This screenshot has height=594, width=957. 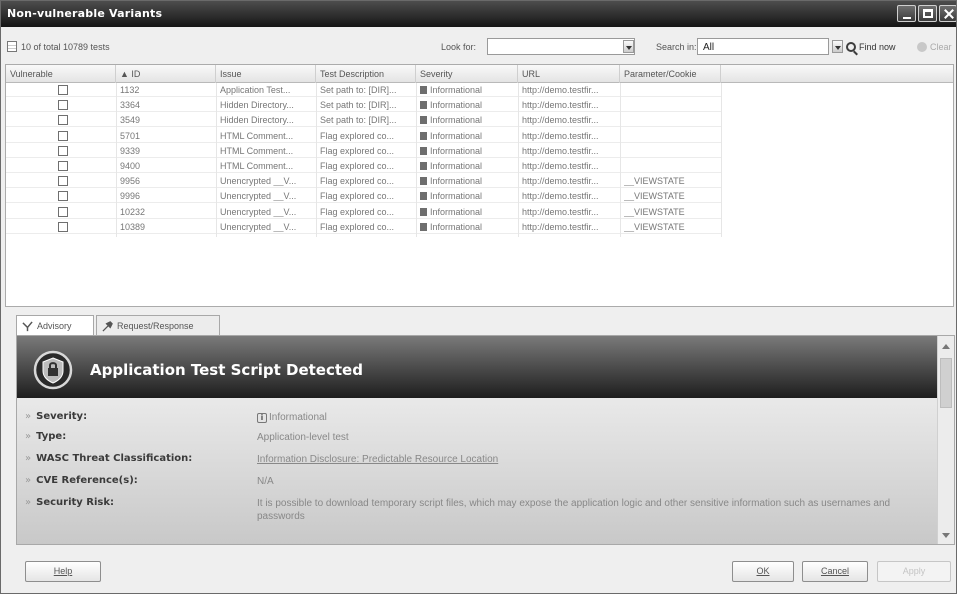 What do you see at coordinates (871, 47) in the screenshot?
I see `find-now-button: Find now` at bounding box center [871, 47].